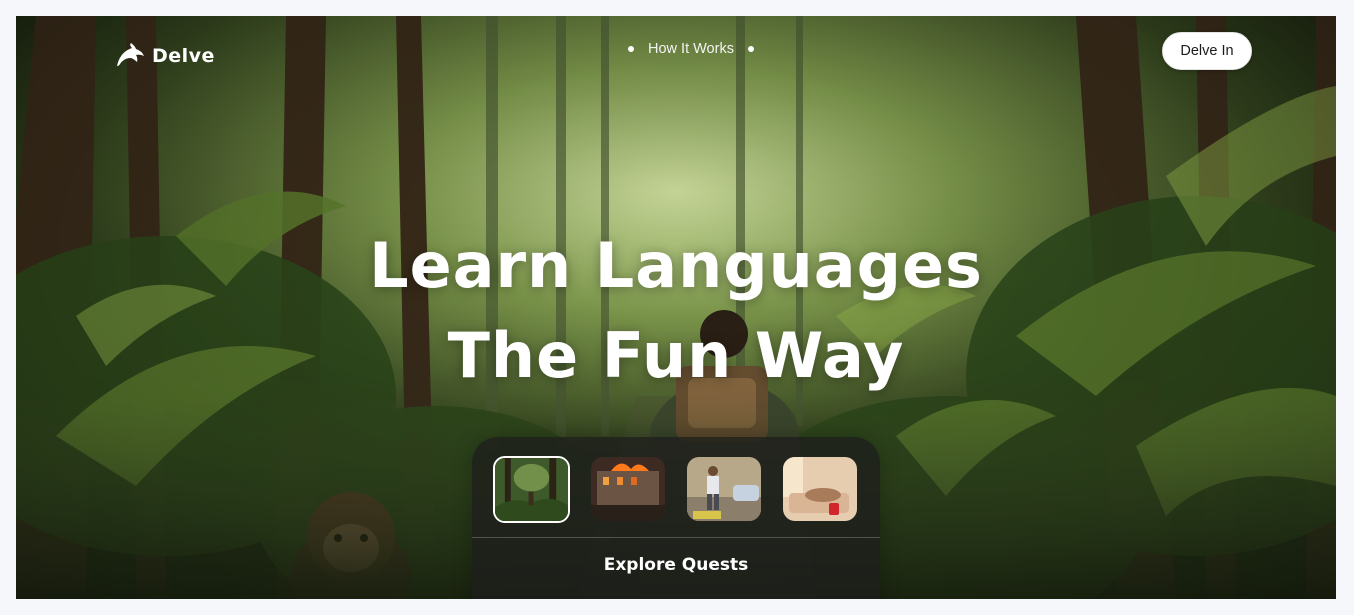  Describe the element at coordinates (631, 49) in the screenshot. I see `nav-dot-left` at that location.